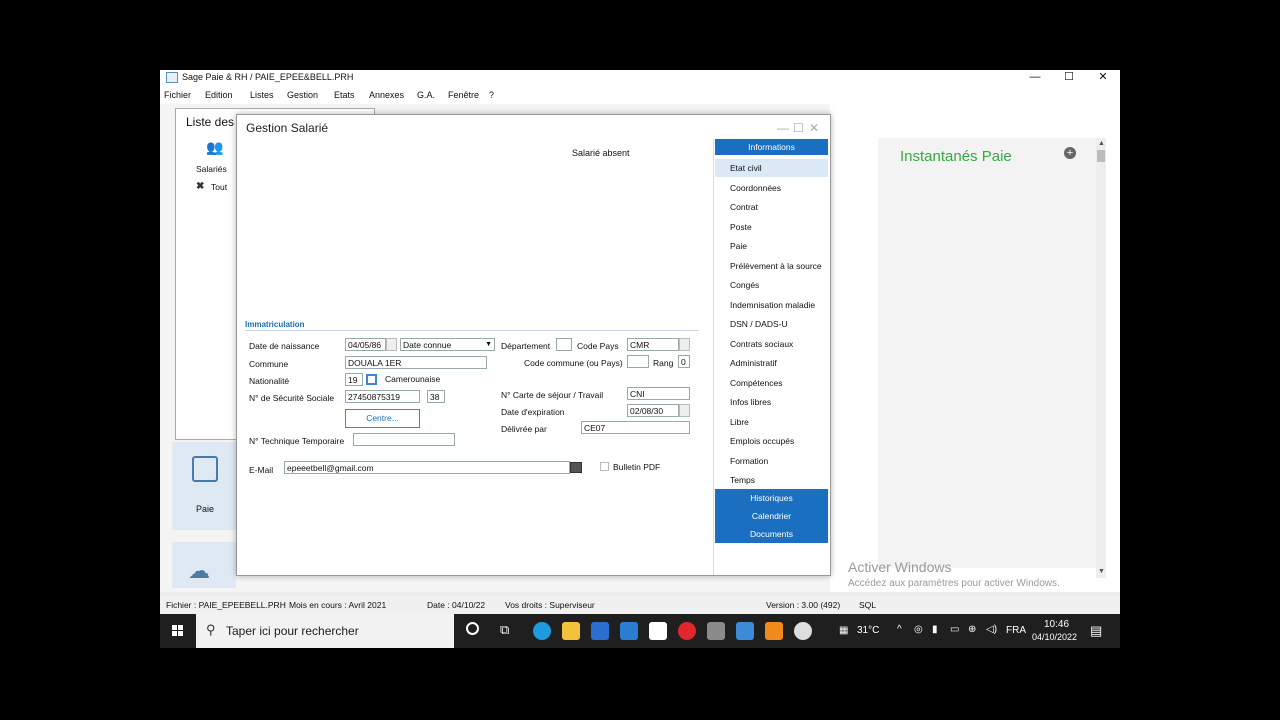 Image resolution: width=1280 pixels, height=720 pixels. Describe the element at coordinates (918, 629) in the screenshot. I see `network-icon: ◎` at that location.